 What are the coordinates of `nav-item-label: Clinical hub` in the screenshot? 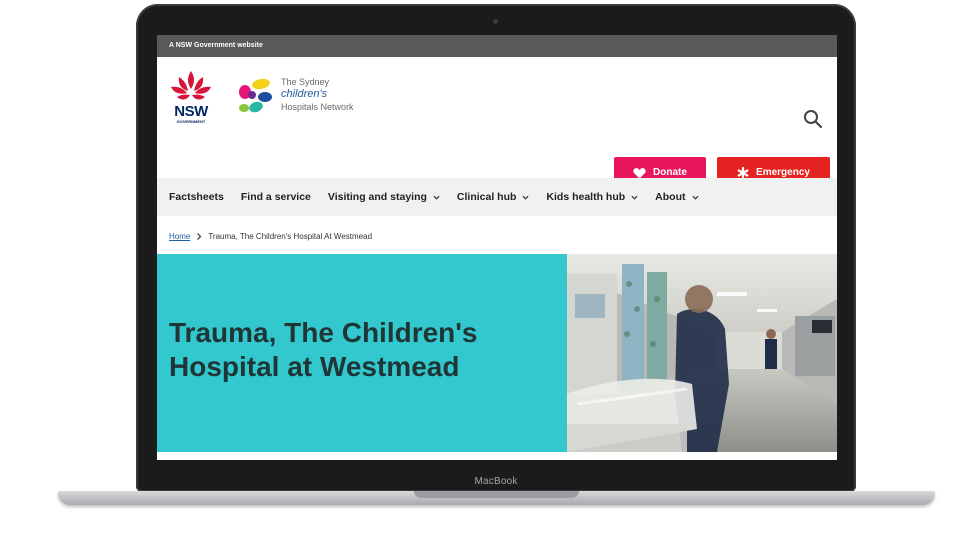 It's located at (486, 197).